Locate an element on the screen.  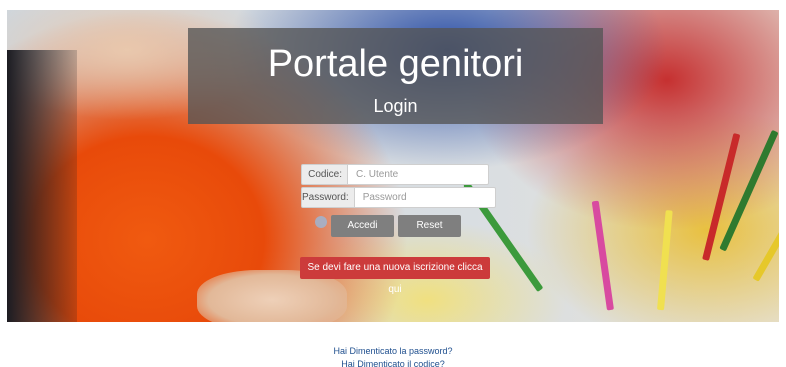
password-label: Password: is located at coordinates (328, 197).